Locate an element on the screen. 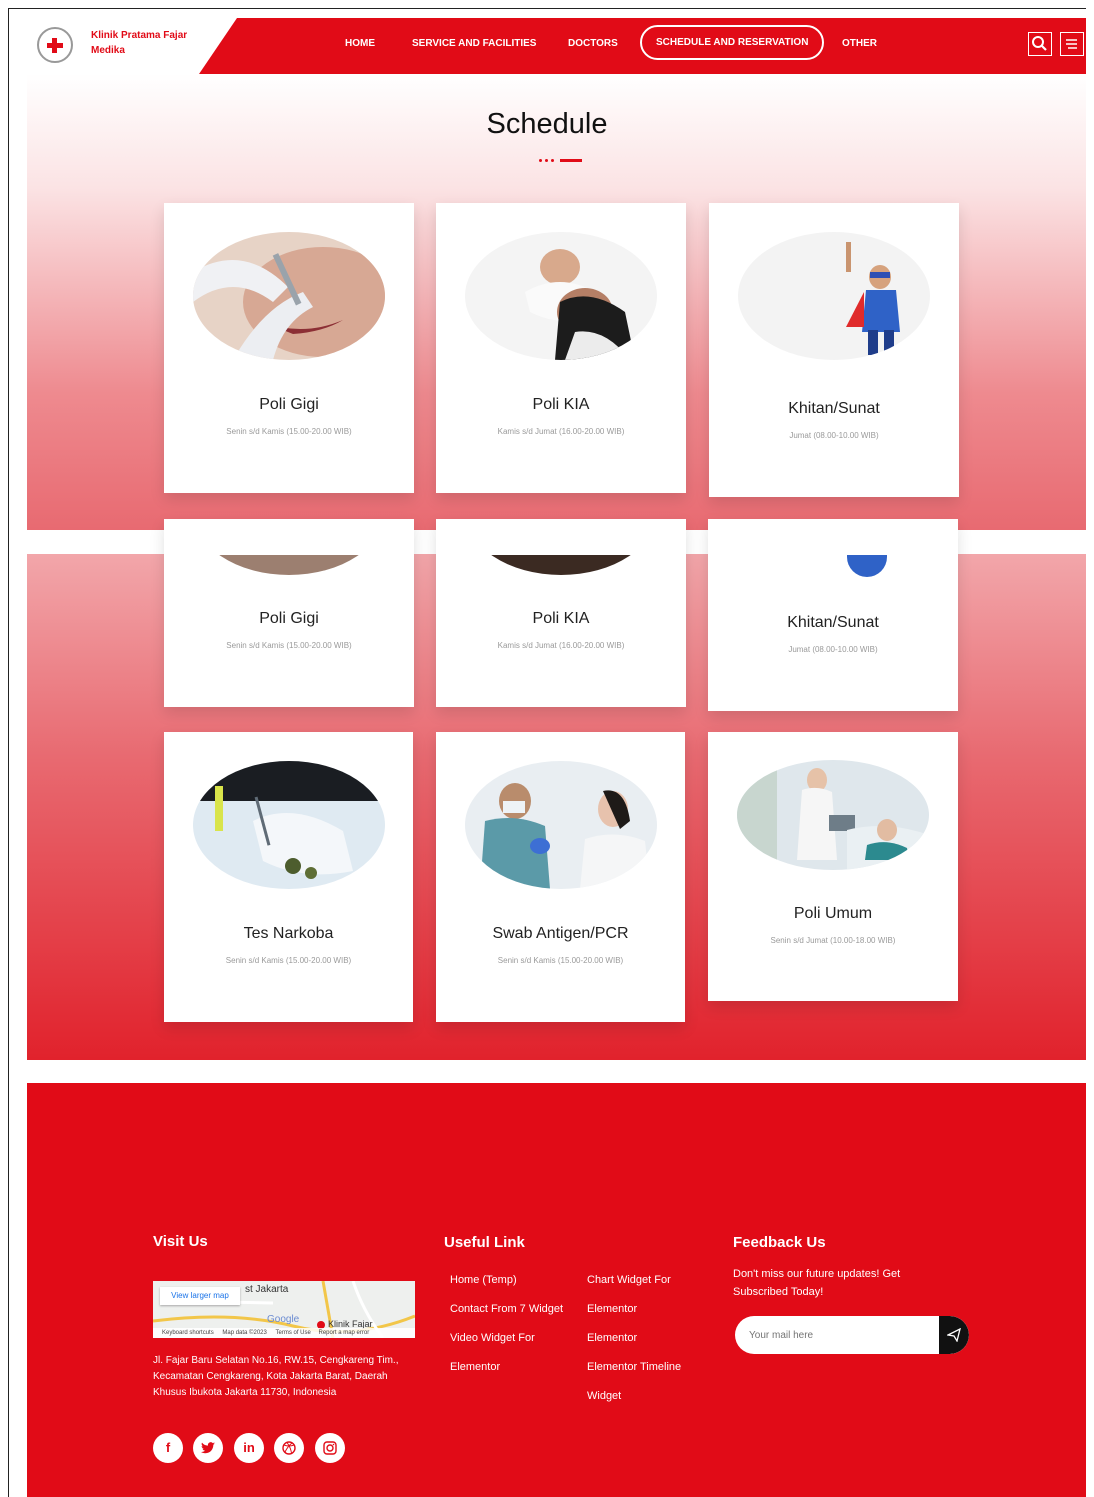  frame-border-top is located at coordinates (547, 8).